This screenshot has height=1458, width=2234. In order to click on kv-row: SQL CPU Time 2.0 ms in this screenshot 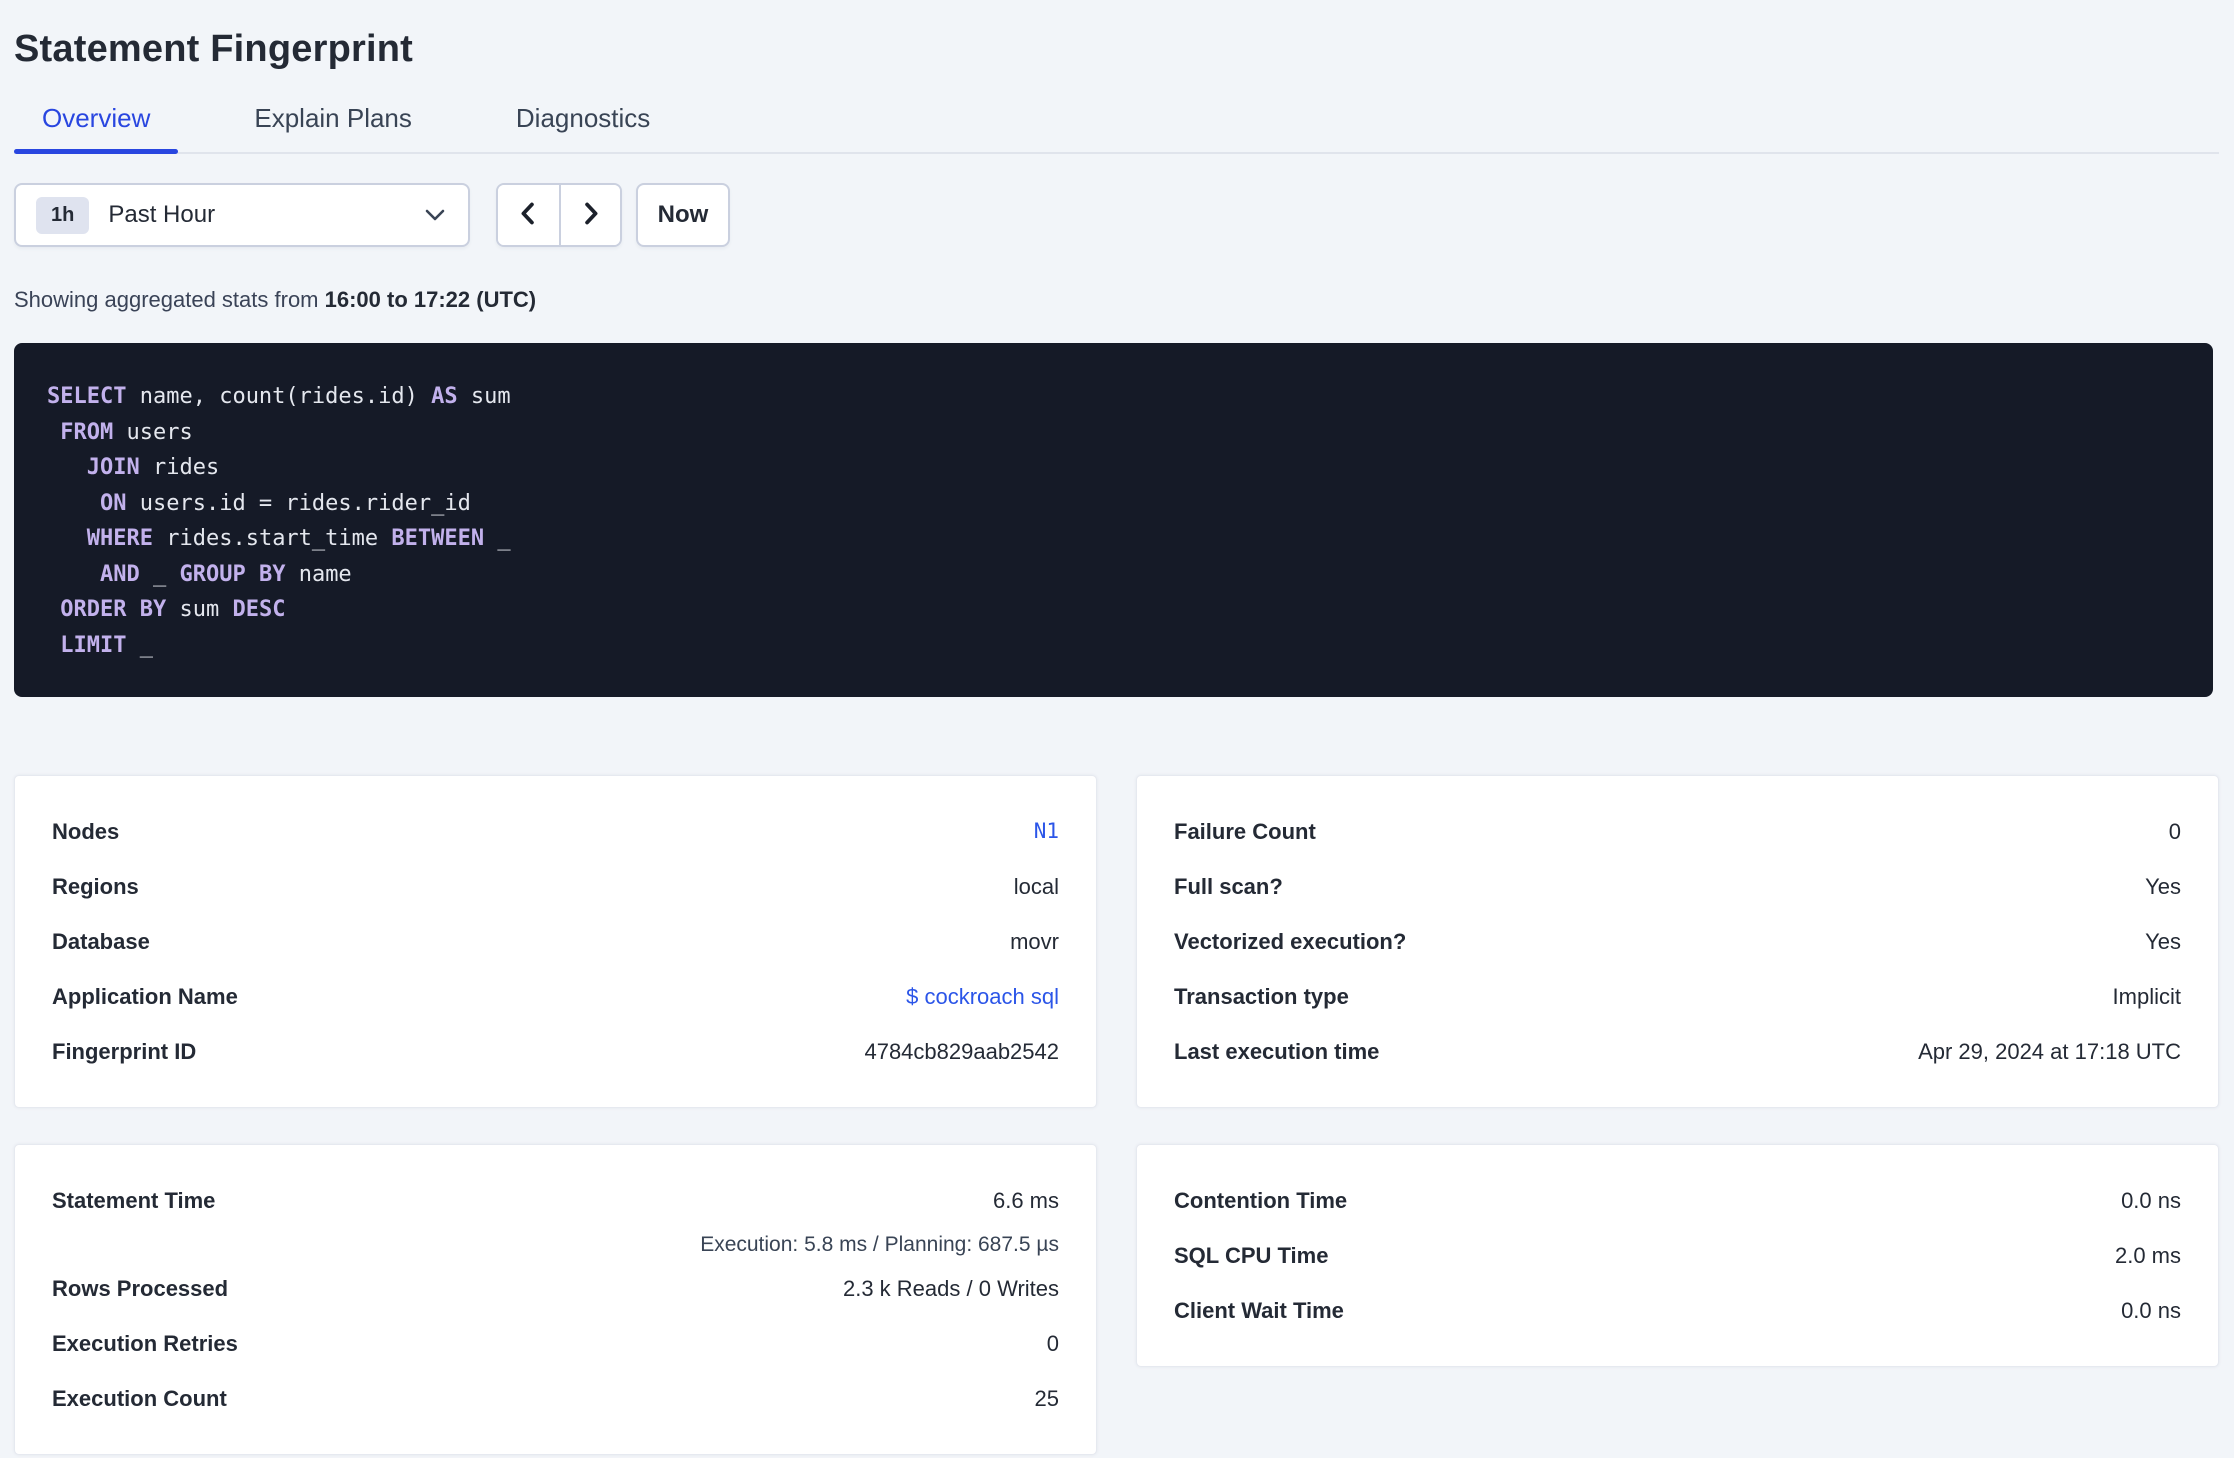, I will do `click(1677, 1255)`.